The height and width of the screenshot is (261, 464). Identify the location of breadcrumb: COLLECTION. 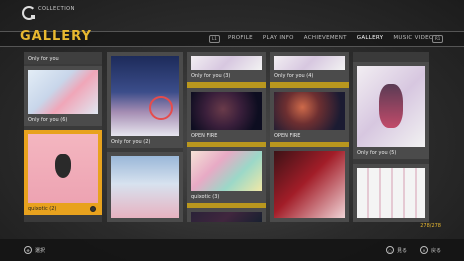
(56, 9).